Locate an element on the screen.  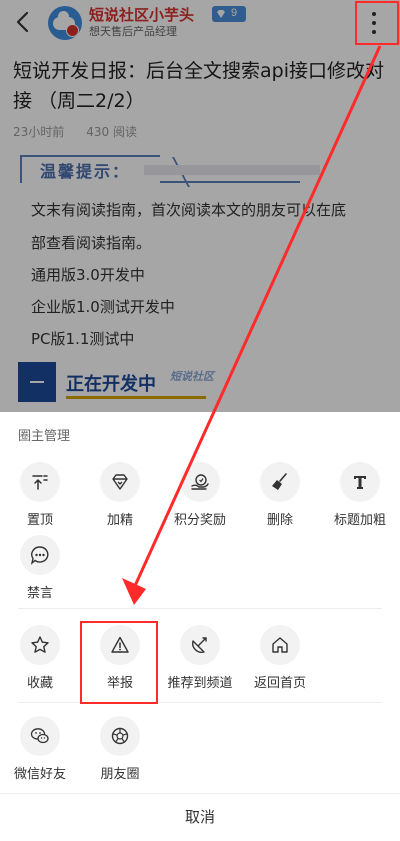
diamond-icon is located at coordinates (120, 482).